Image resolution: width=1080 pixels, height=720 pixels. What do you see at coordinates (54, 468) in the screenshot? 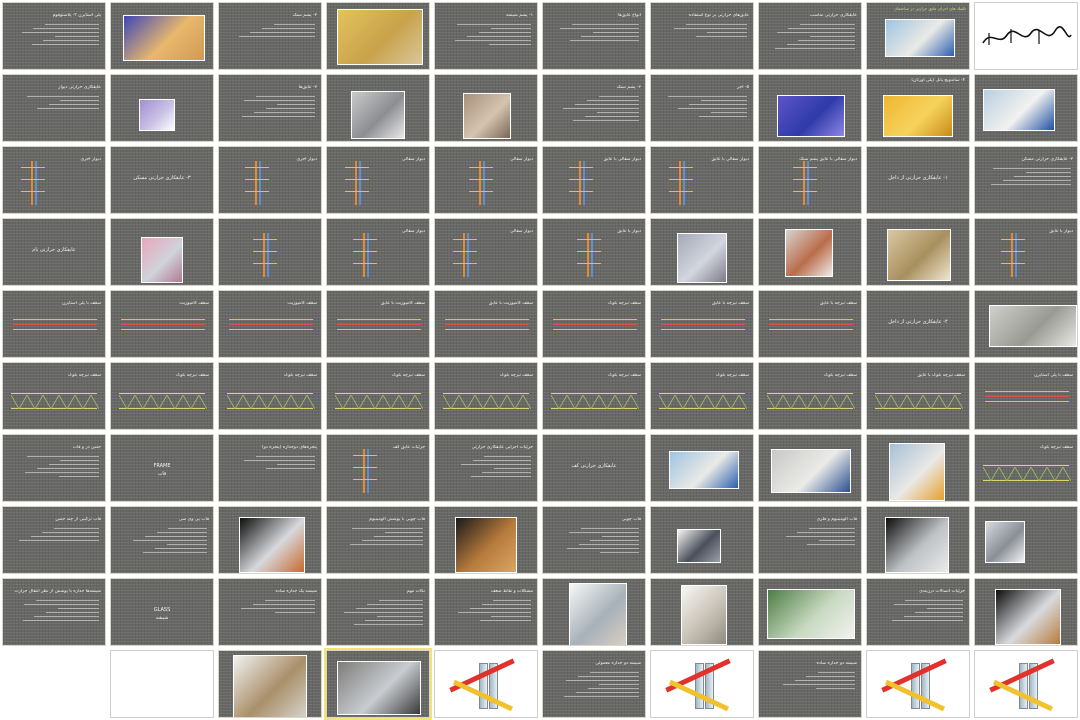
I see `slide-thumbnail-70: جنس در و قاب` at bounding box center [54, 468].